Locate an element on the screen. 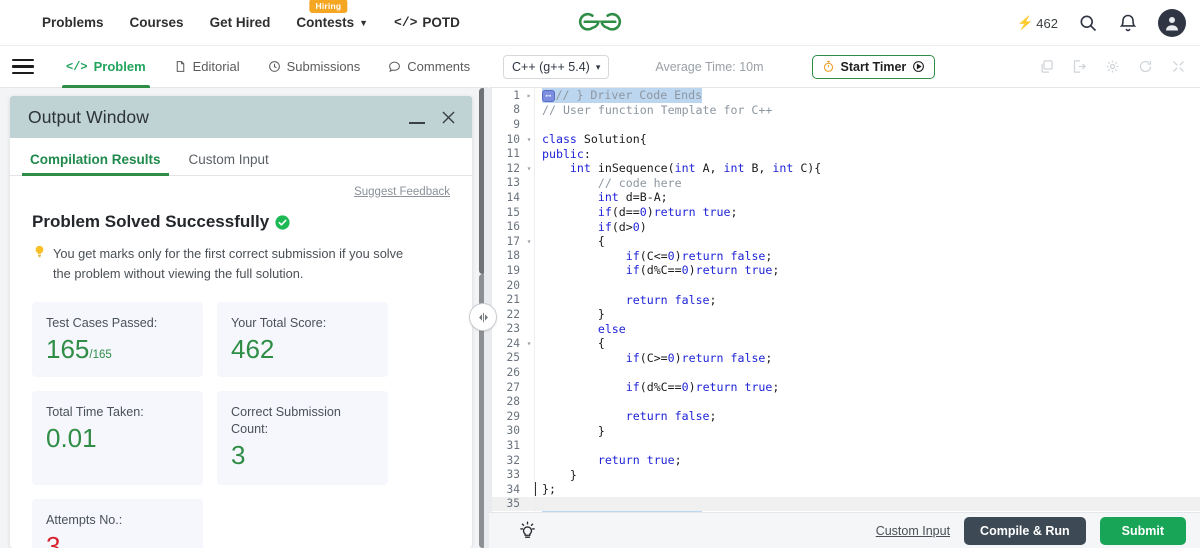 This screenshot has width=1200, height=548. minimize-icon is located at coordinates (417, 123).